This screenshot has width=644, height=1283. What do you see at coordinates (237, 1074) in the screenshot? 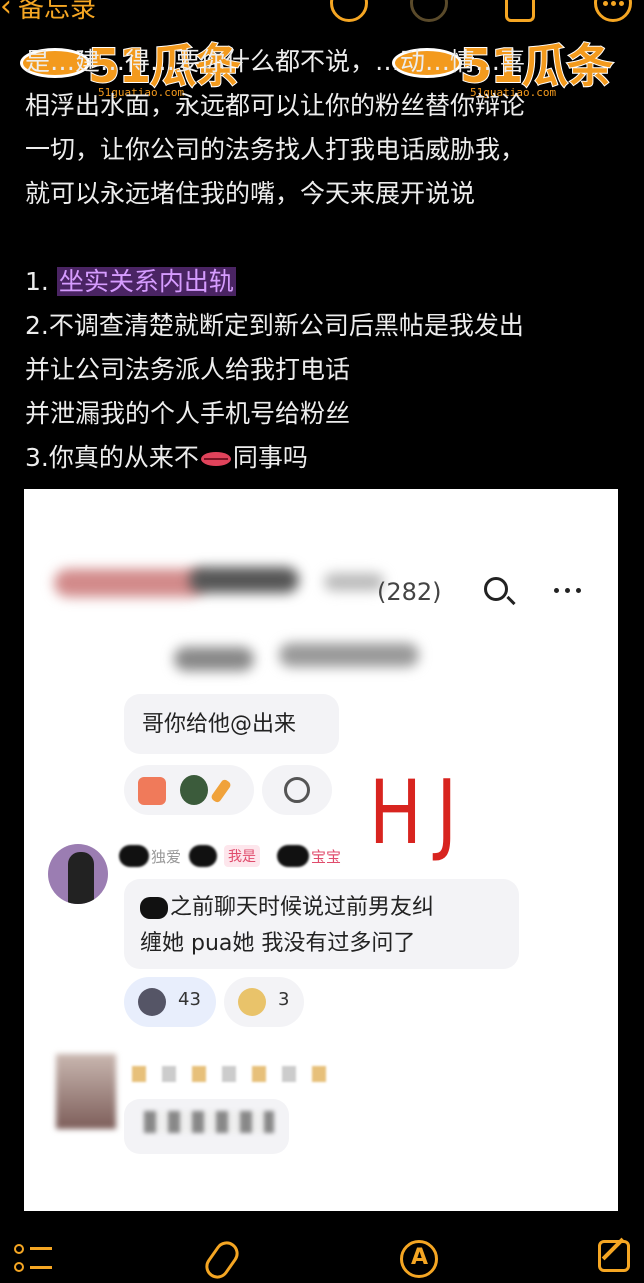
I see `sender-name` at bounding box center [237, 1074].